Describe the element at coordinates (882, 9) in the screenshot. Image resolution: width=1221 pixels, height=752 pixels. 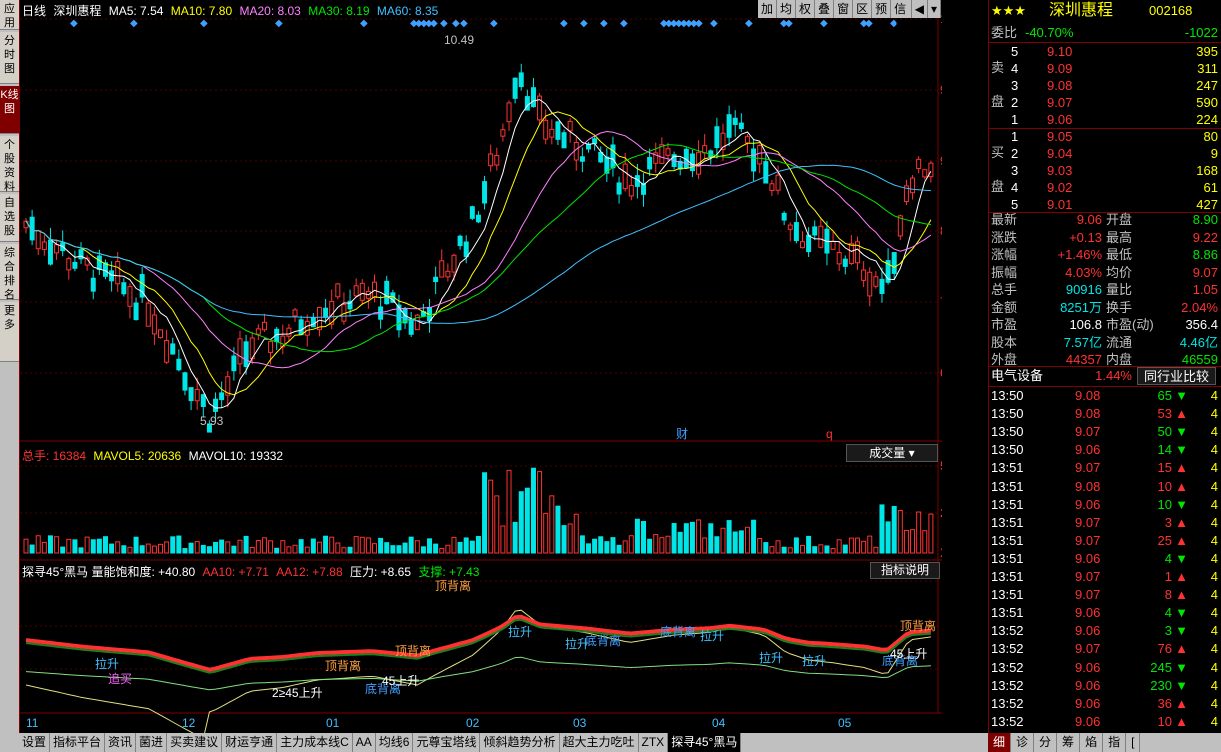
I see `chart-tool-button: 预` at that location.